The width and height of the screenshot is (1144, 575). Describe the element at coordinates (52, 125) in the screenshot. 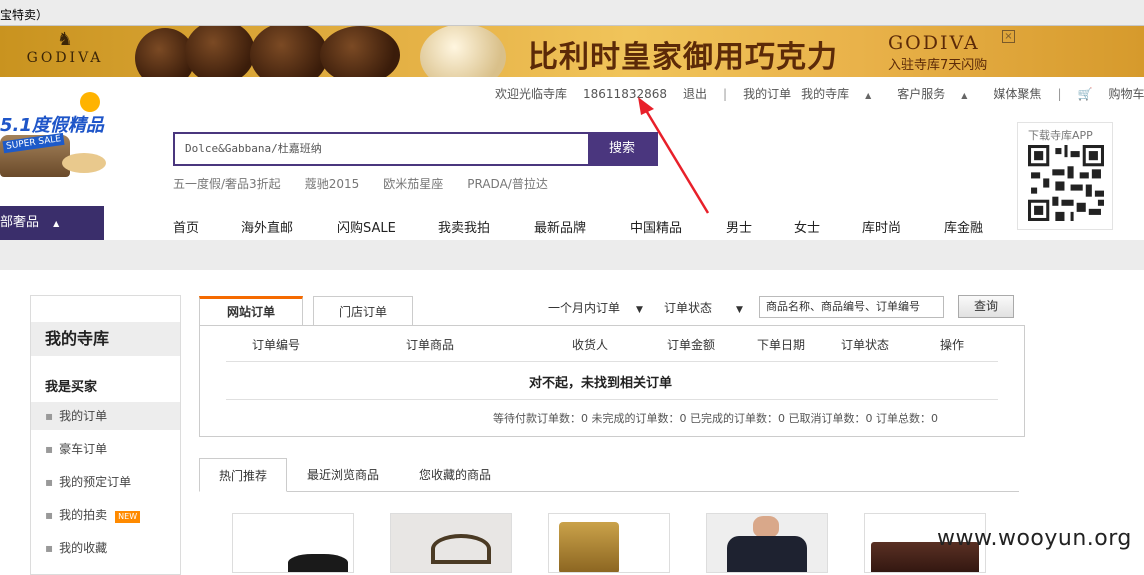

I see `promo-title: 5.1度假精品` at that location.